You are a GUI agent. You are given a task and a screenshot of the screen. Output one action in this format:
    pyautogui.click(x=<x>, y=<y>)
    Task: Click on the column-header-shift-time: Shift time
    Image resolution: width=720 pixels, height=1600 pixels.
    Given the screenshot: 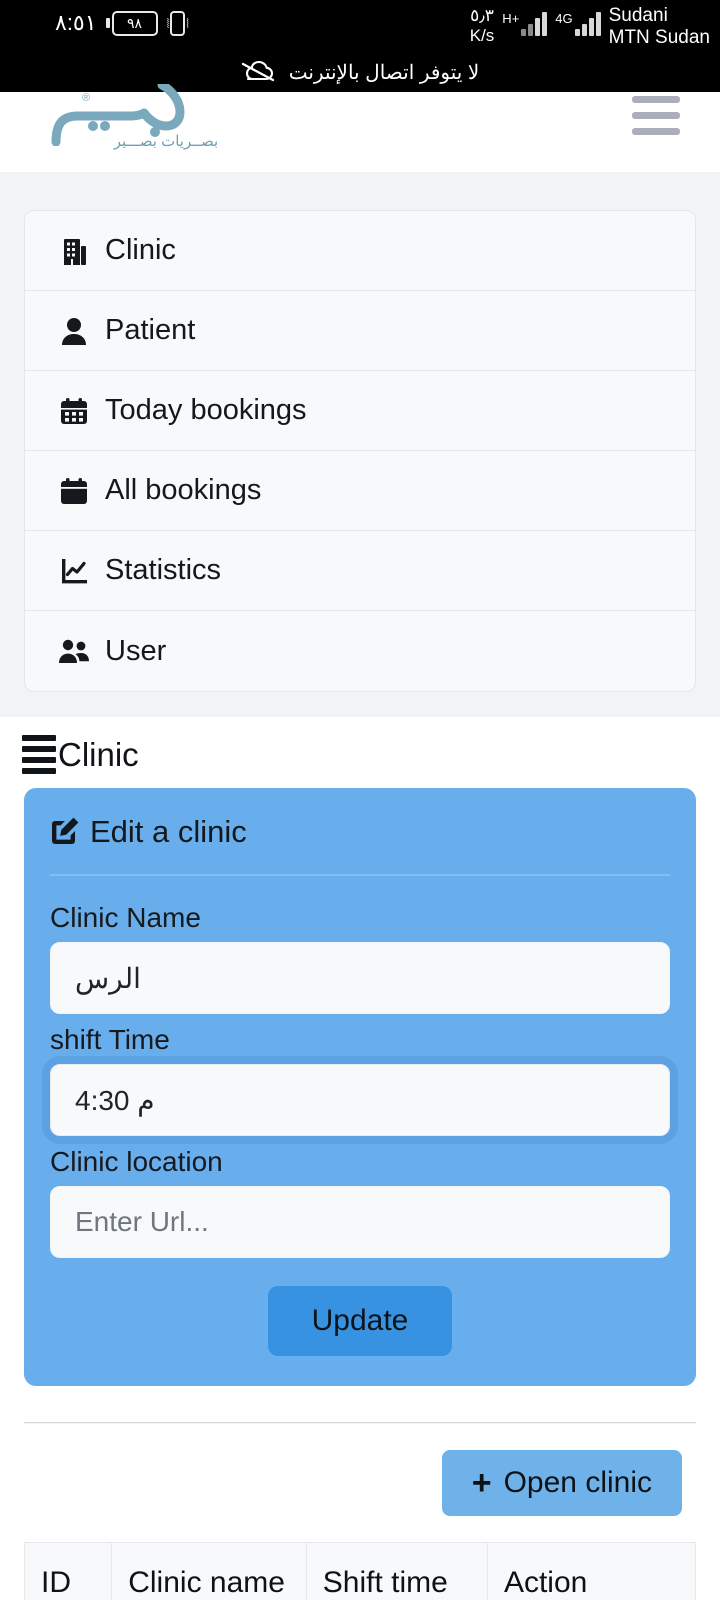 What is the action you would take?
    pyautogui.click(x=396, y=1571)
    